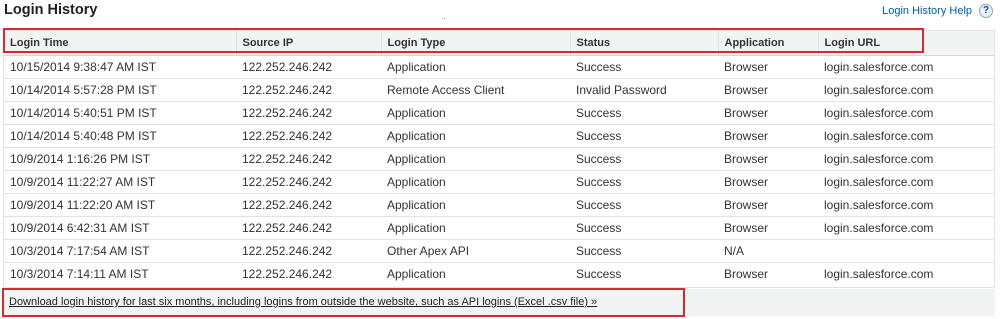 The image size is (1003, 319). What do you see at coordinates (120, 205) in the screenshot?
I see `cell-login-time: 10/9/2014 11:22:20 AM IST` at bounding box center [120, 205].